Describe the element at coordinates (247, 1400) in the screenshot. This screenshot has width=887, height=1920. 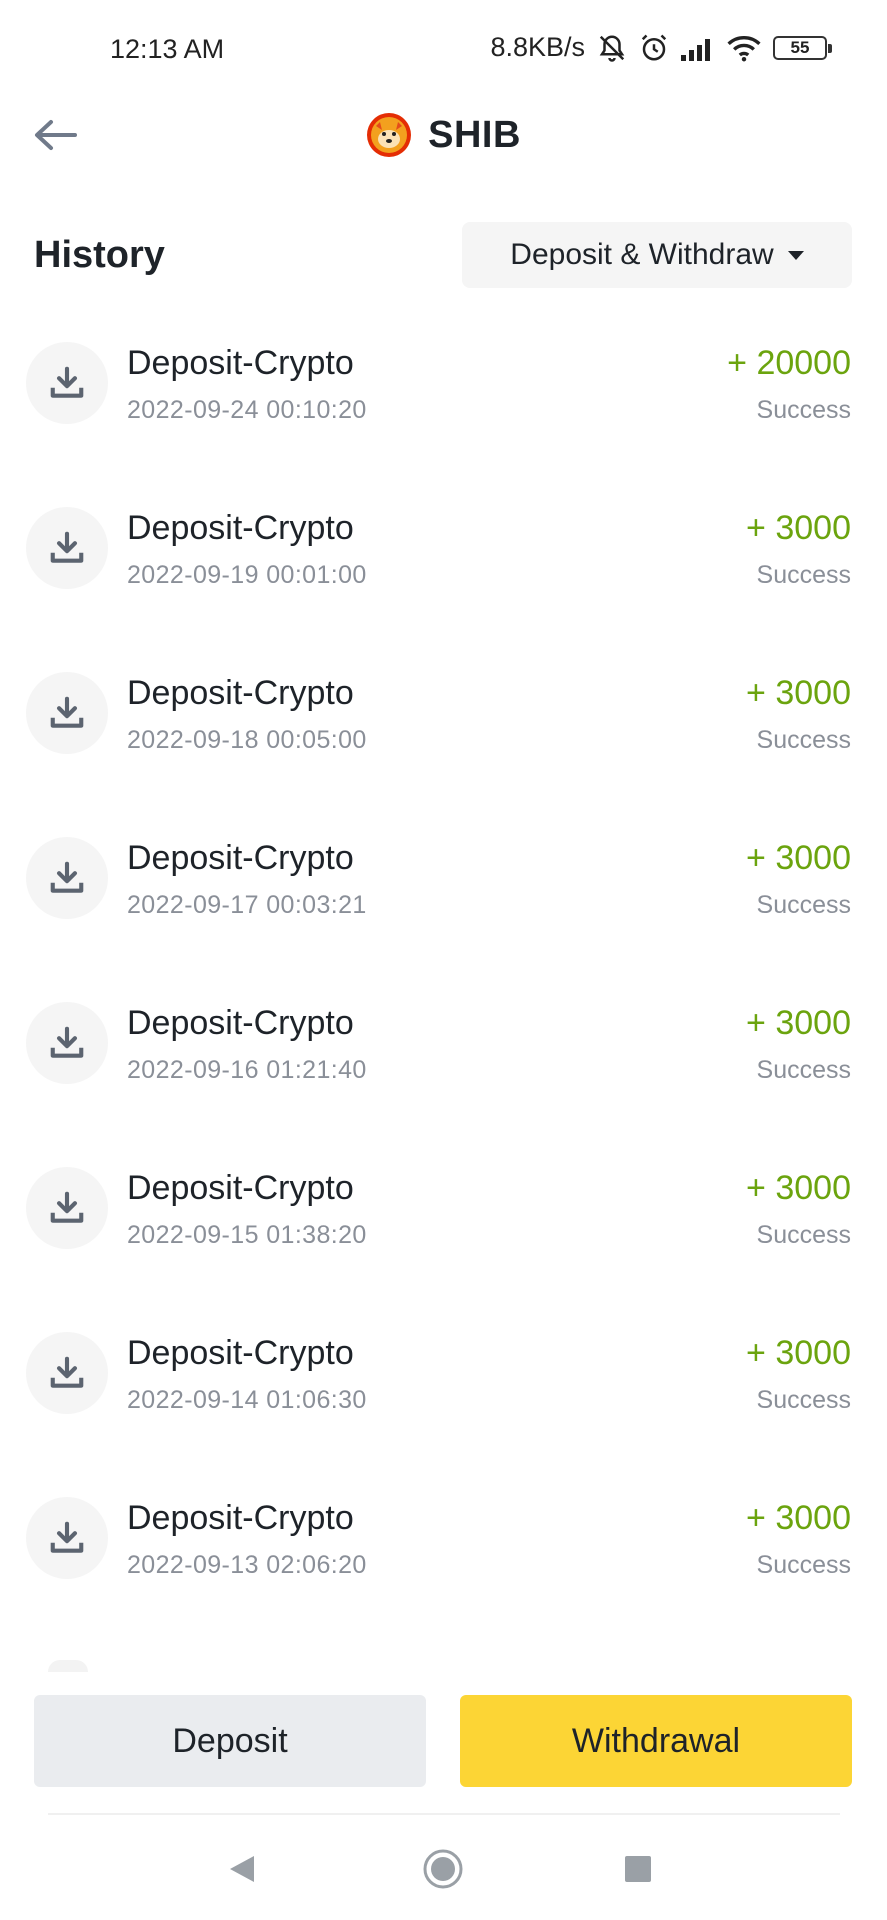
I see `transaction-date: 2022-09-14 01:06:30` at that location.